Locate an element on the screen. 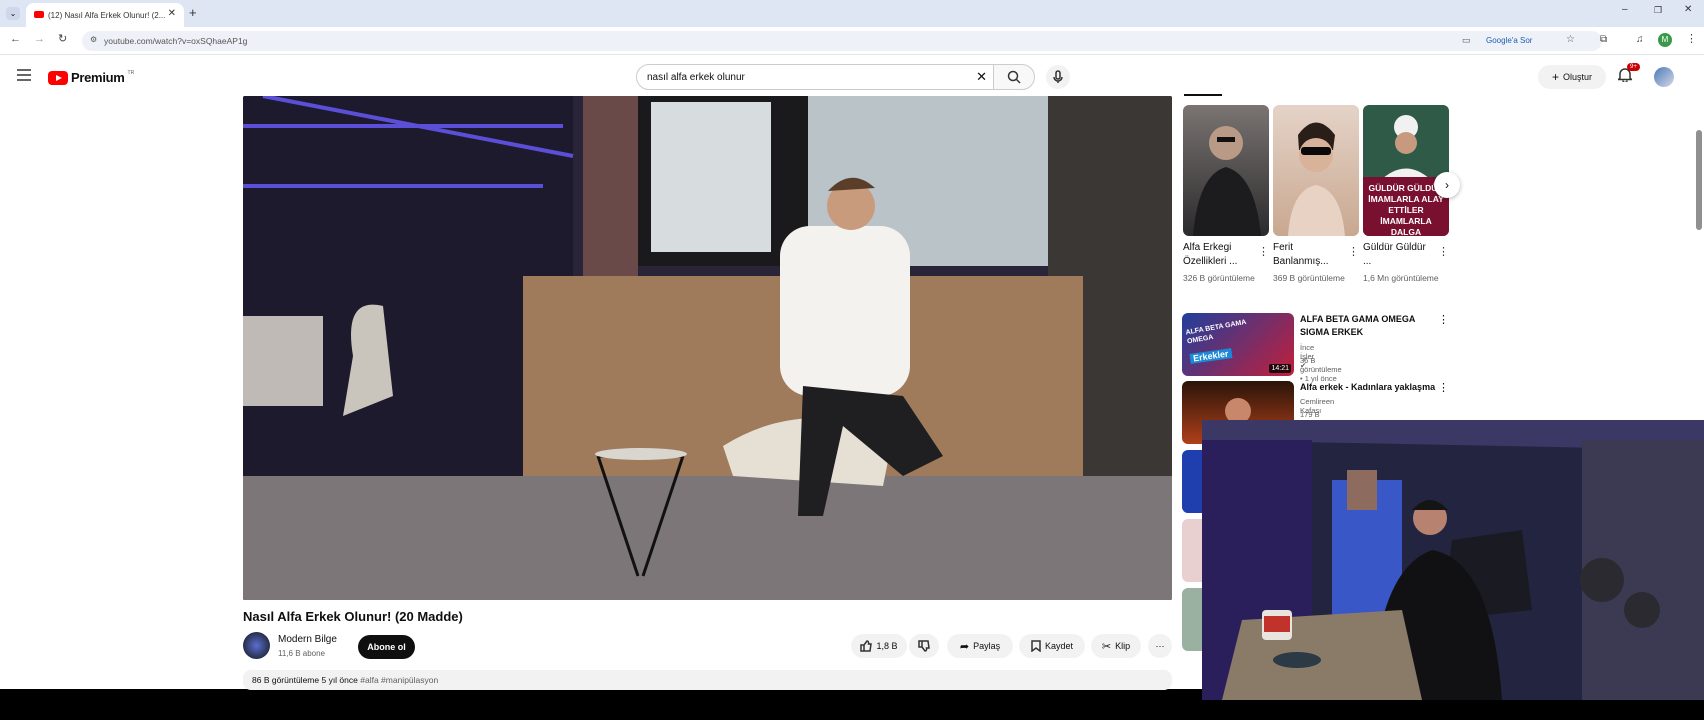  tab-list-button: ⌄ is located at coordinates (13, 13).